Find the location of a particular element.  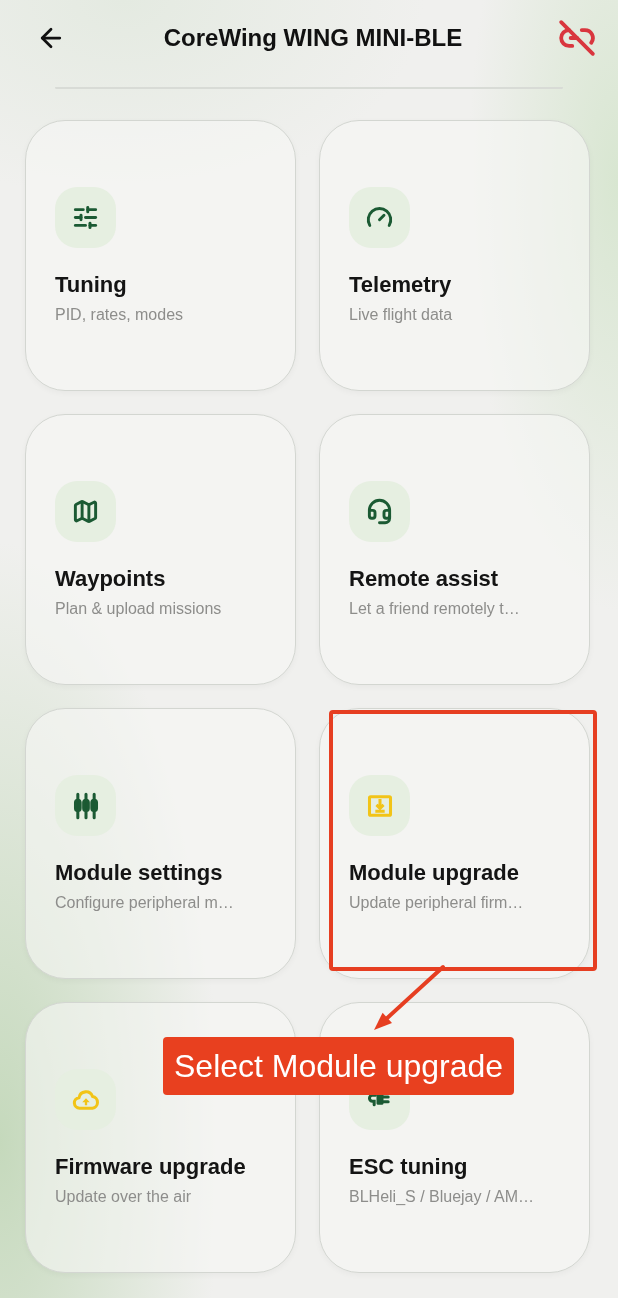

card-title: Remote assist is located at coordinates (424, 579).